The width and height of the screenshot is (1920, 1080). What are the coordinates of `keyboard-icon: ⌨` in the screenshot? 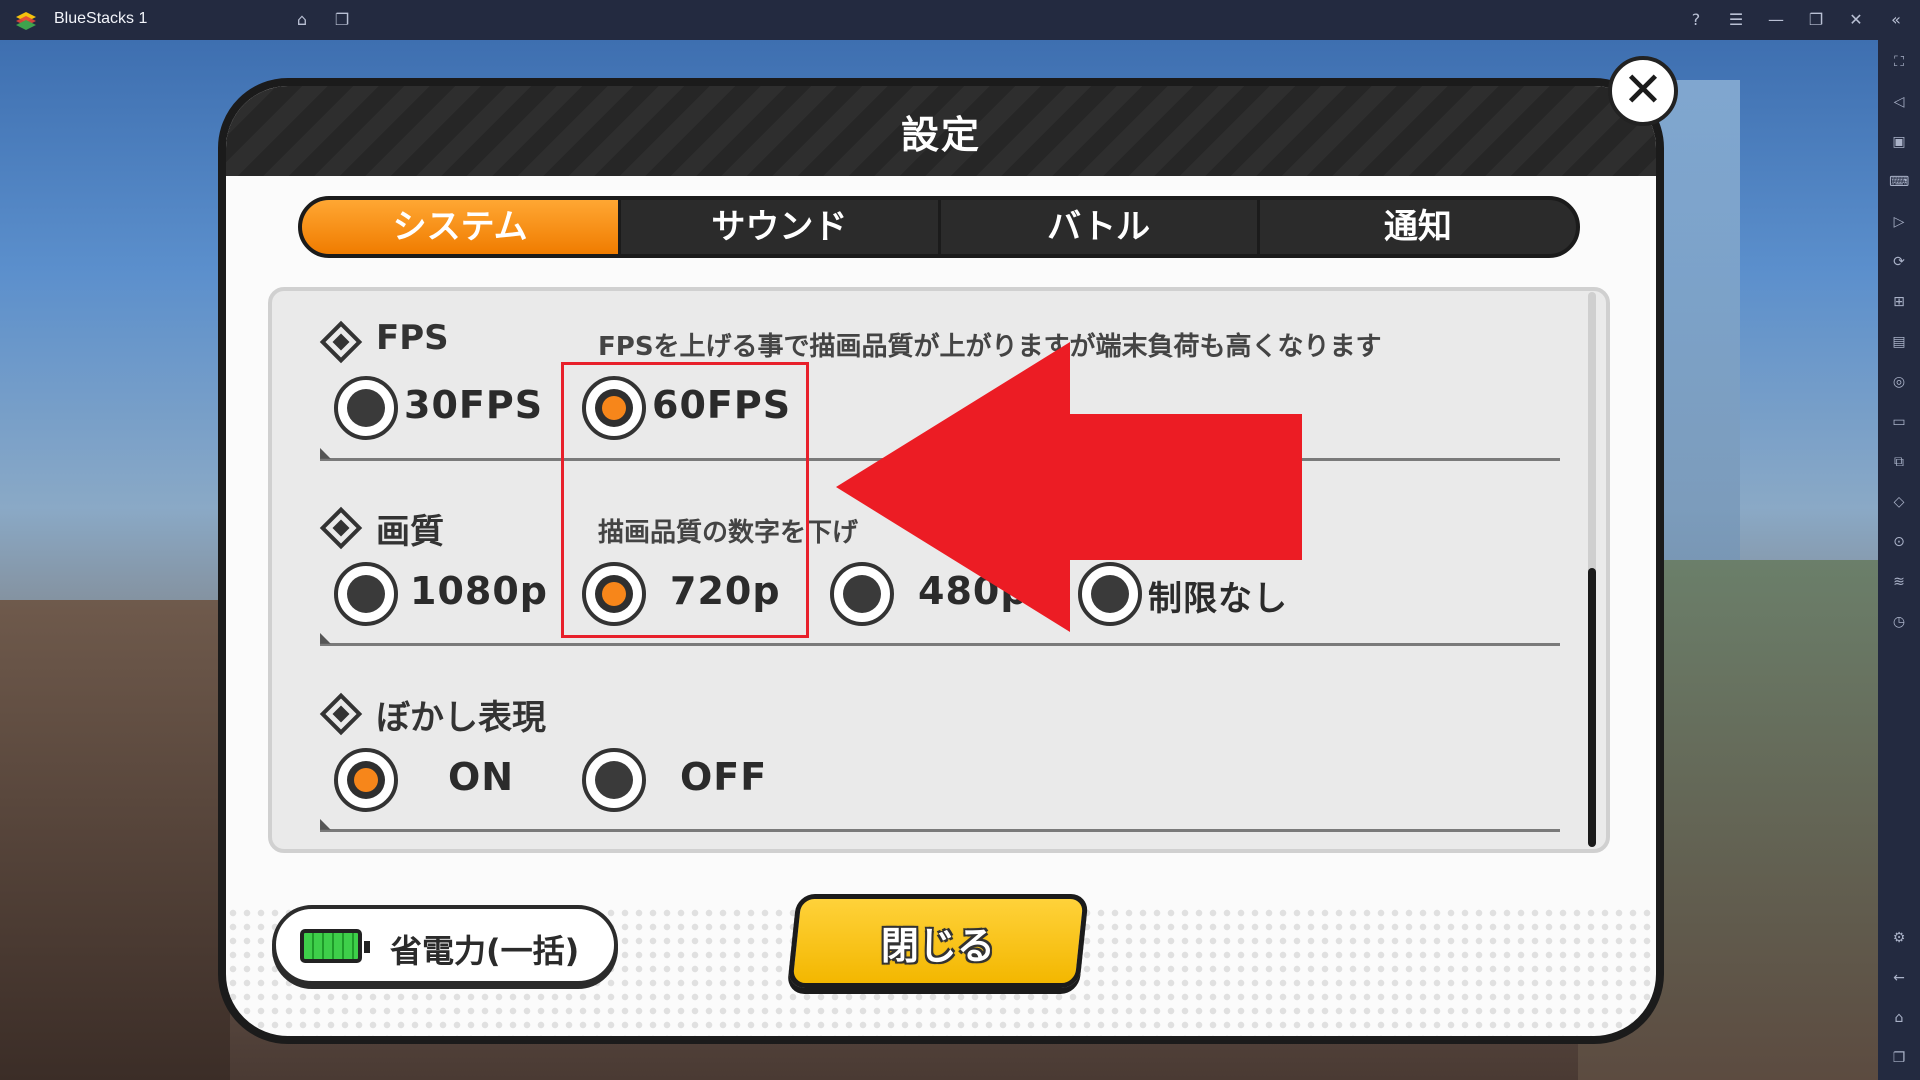 It's located at (1899, 182).